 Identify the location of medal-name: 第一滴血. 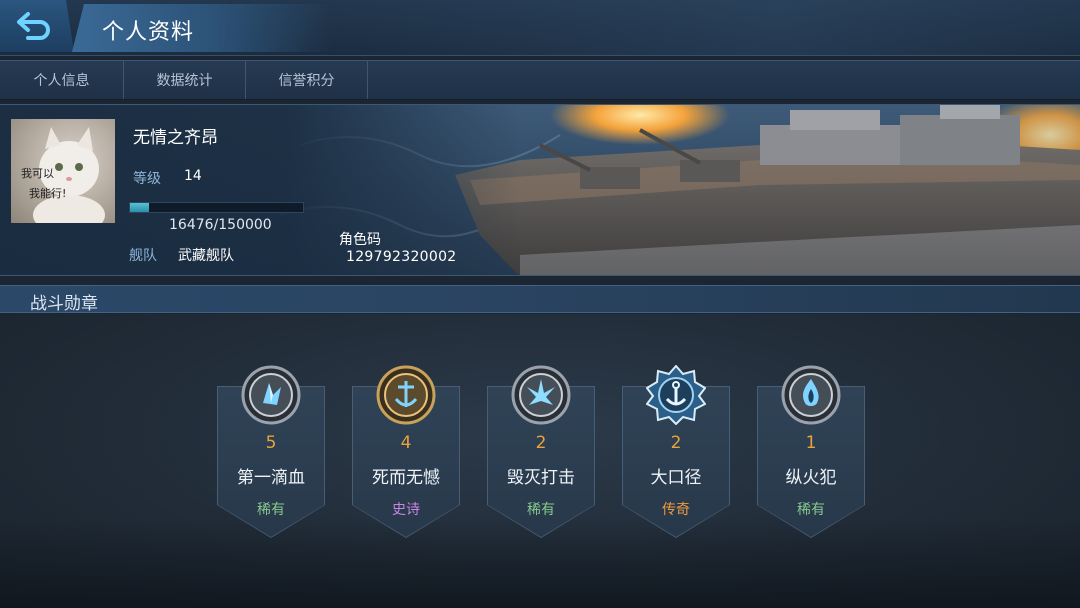
(271, 478).